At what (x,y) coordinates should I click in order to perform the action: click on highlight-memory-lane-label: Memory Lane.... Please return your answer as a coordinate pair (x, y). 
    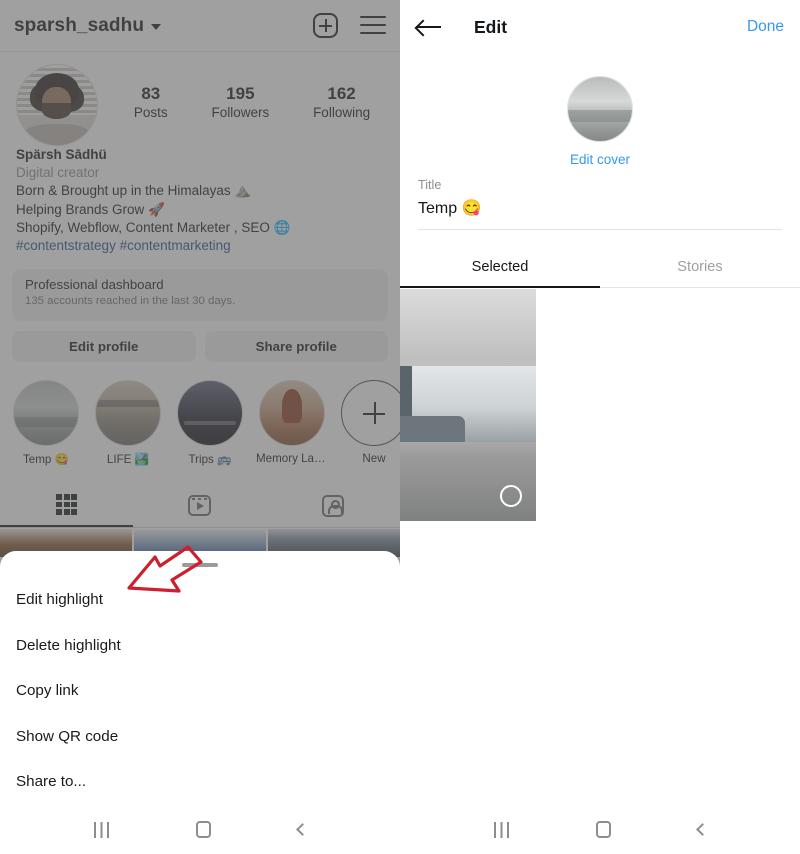
    Looking at the image, I should click on (292, 458).